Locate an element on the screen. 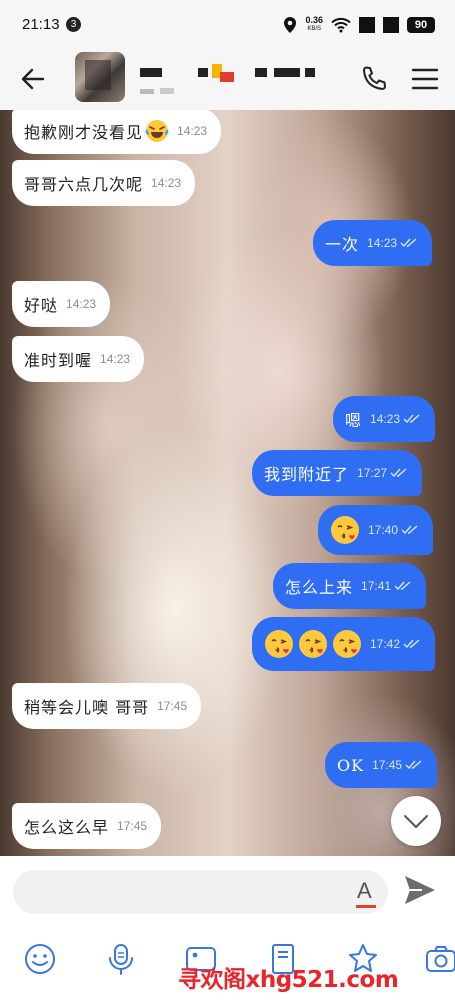 The height and width of the screenshot is (1000, 455). message-outgoing: 一次 14:23 is located at coordinates (373, 243).